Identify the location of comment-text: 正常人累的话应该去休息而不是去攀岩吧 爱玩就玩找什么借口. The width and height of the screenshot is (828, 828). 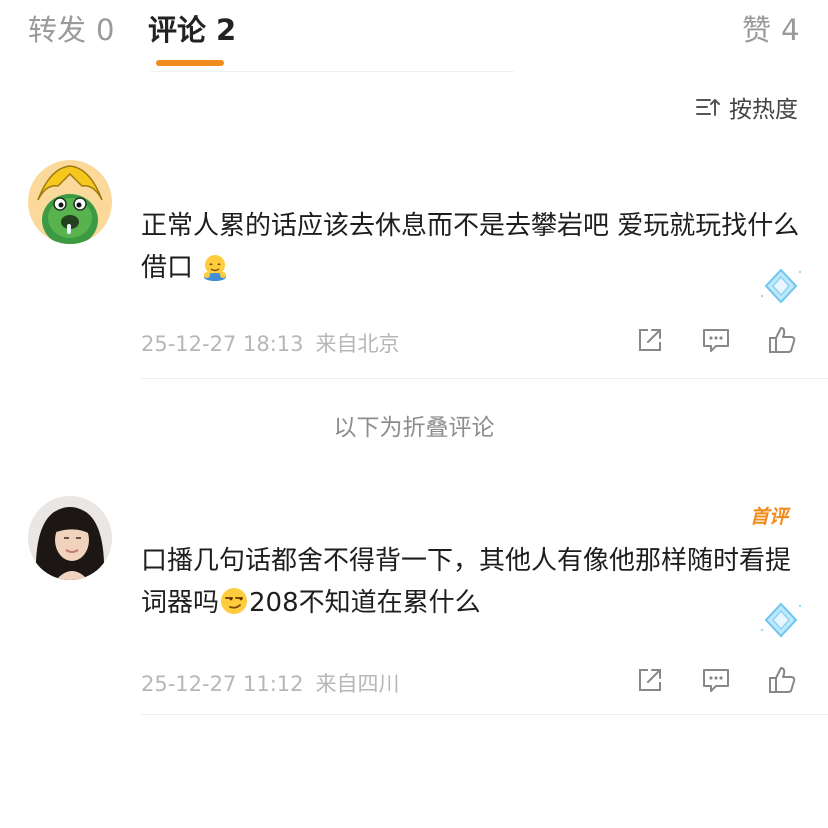
(471, 249).